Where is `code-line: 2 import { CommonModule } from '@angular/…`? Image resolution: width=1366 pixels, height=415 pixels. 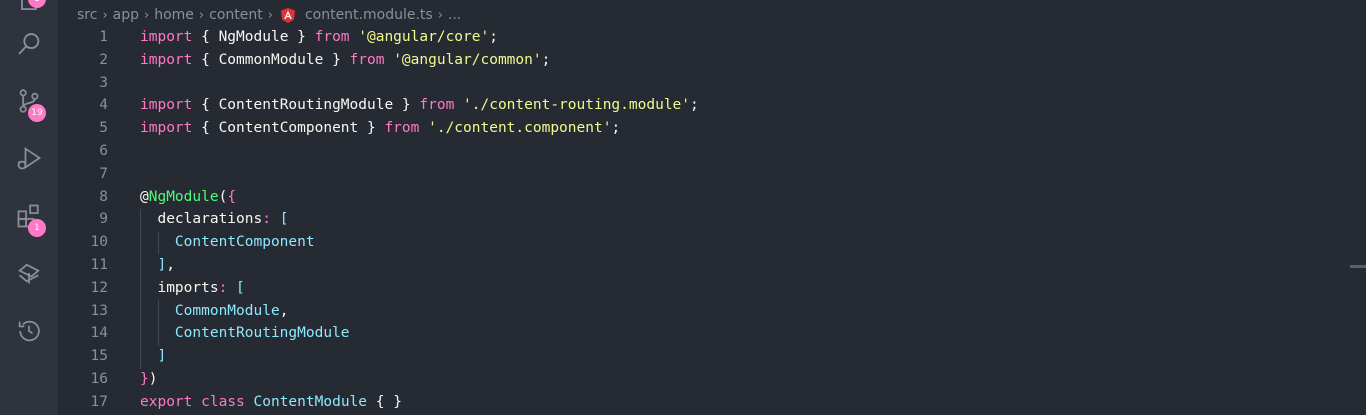
code-line: 2 import { CommonModule } from '@angular/… is located at coordinates (712, 60).